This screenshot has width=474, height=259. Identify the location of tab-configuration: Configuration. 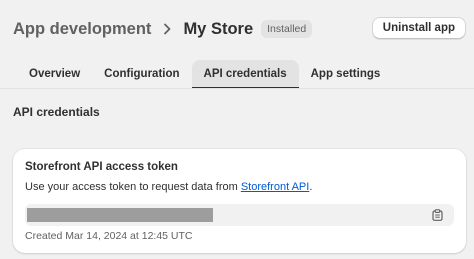
(141, 74).